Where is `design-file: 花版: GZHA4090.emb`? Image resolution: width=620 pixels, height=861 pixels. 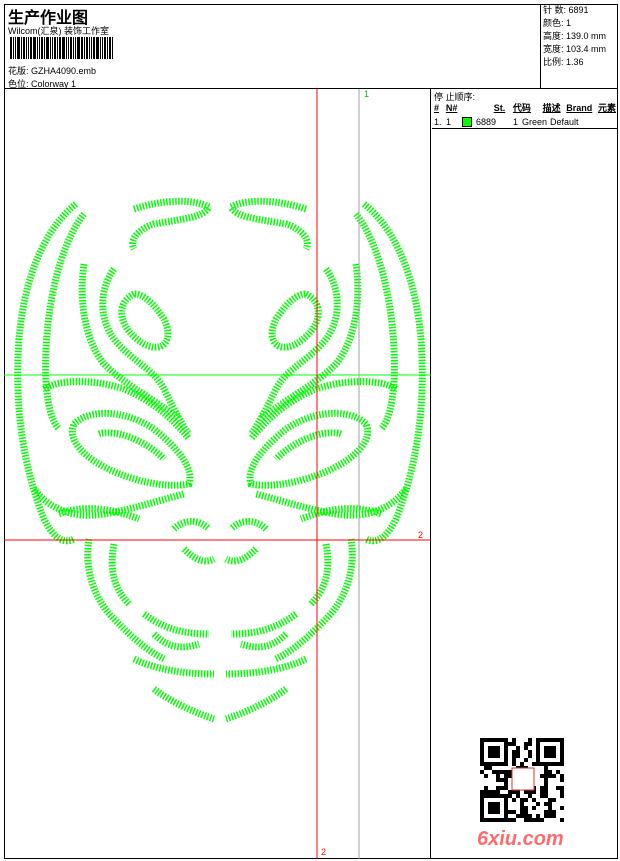 design-file: 花版: GZHA4090.emb is located at coordinates (52, 71).